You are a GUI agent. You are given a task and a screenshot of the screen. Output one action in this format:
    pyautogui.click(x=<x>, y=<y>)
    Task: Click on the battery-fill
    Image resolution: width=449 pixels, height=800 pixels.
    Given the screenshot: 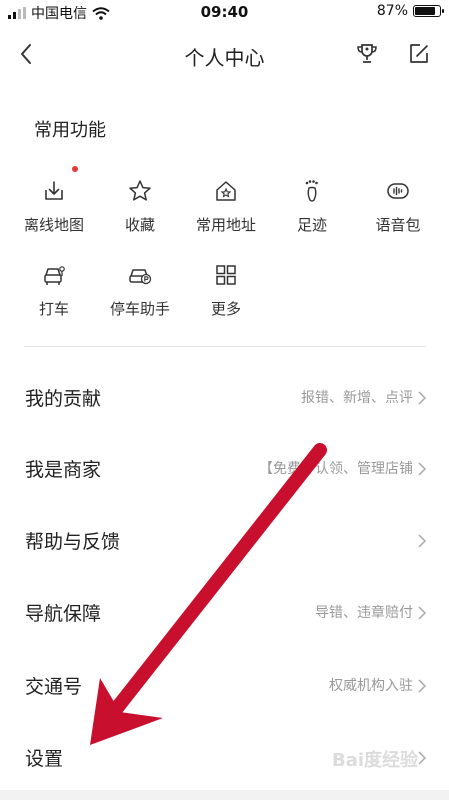 What is the action you would take?
    pyautogui.click(x=425, y=11)
    